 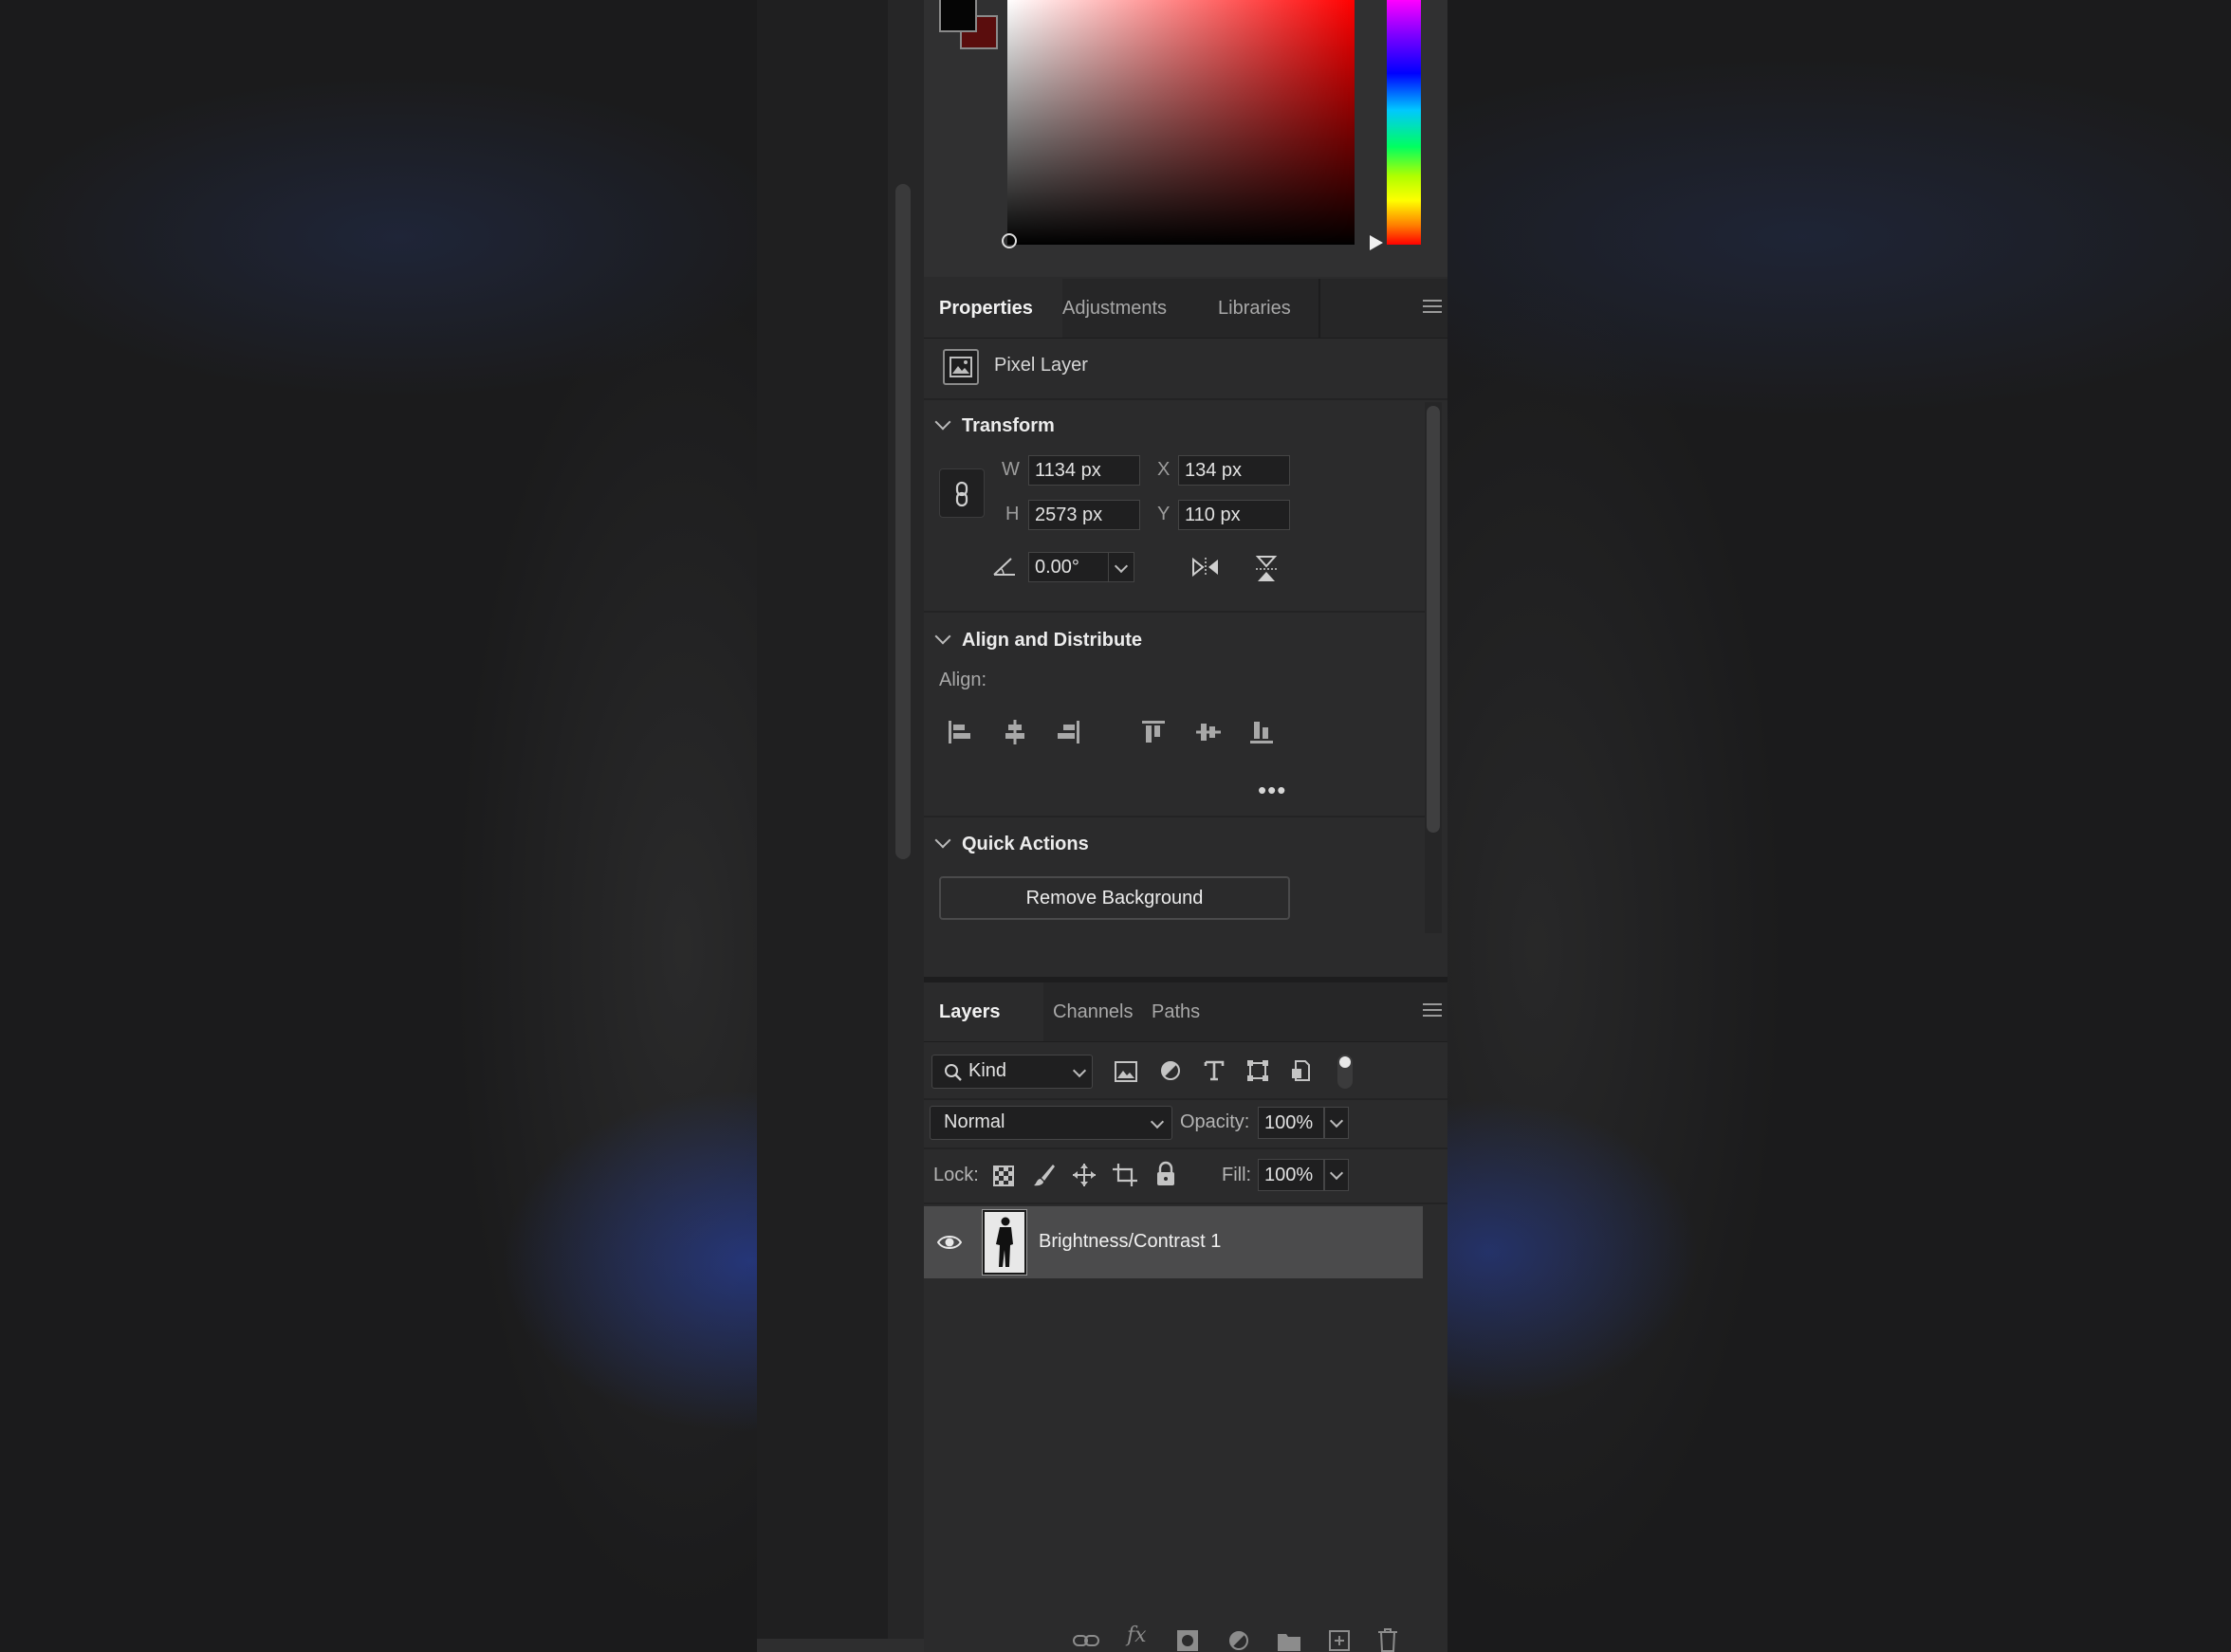 I want to click on remove-background-button: Remove Background, so click(x=1114, y=898).